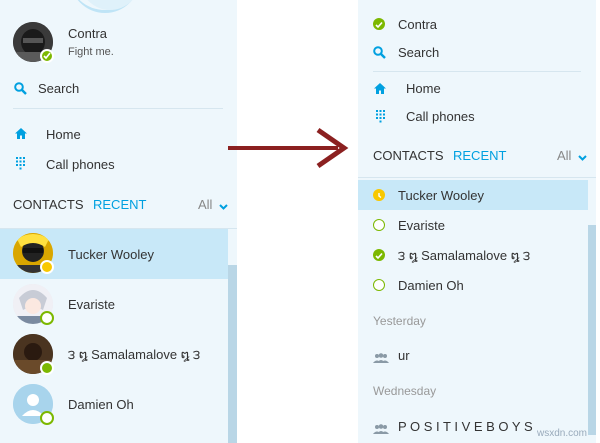 Image resolution: width=600 pixels, height=443 pixels. What do you see at coordinates (87, 33) in the screenshot?
I see `profile-name: Contra` at bounding box center [87, 33].